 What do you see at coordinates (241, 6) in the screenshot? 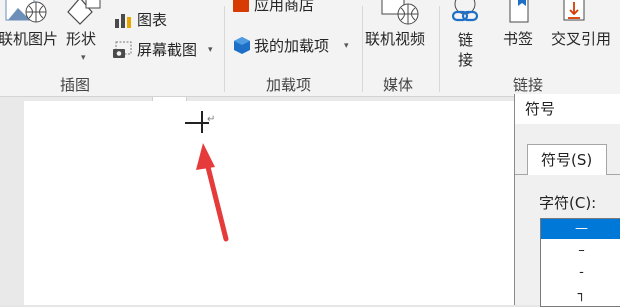
I see `store-icon` at bounding box center [241, 6].